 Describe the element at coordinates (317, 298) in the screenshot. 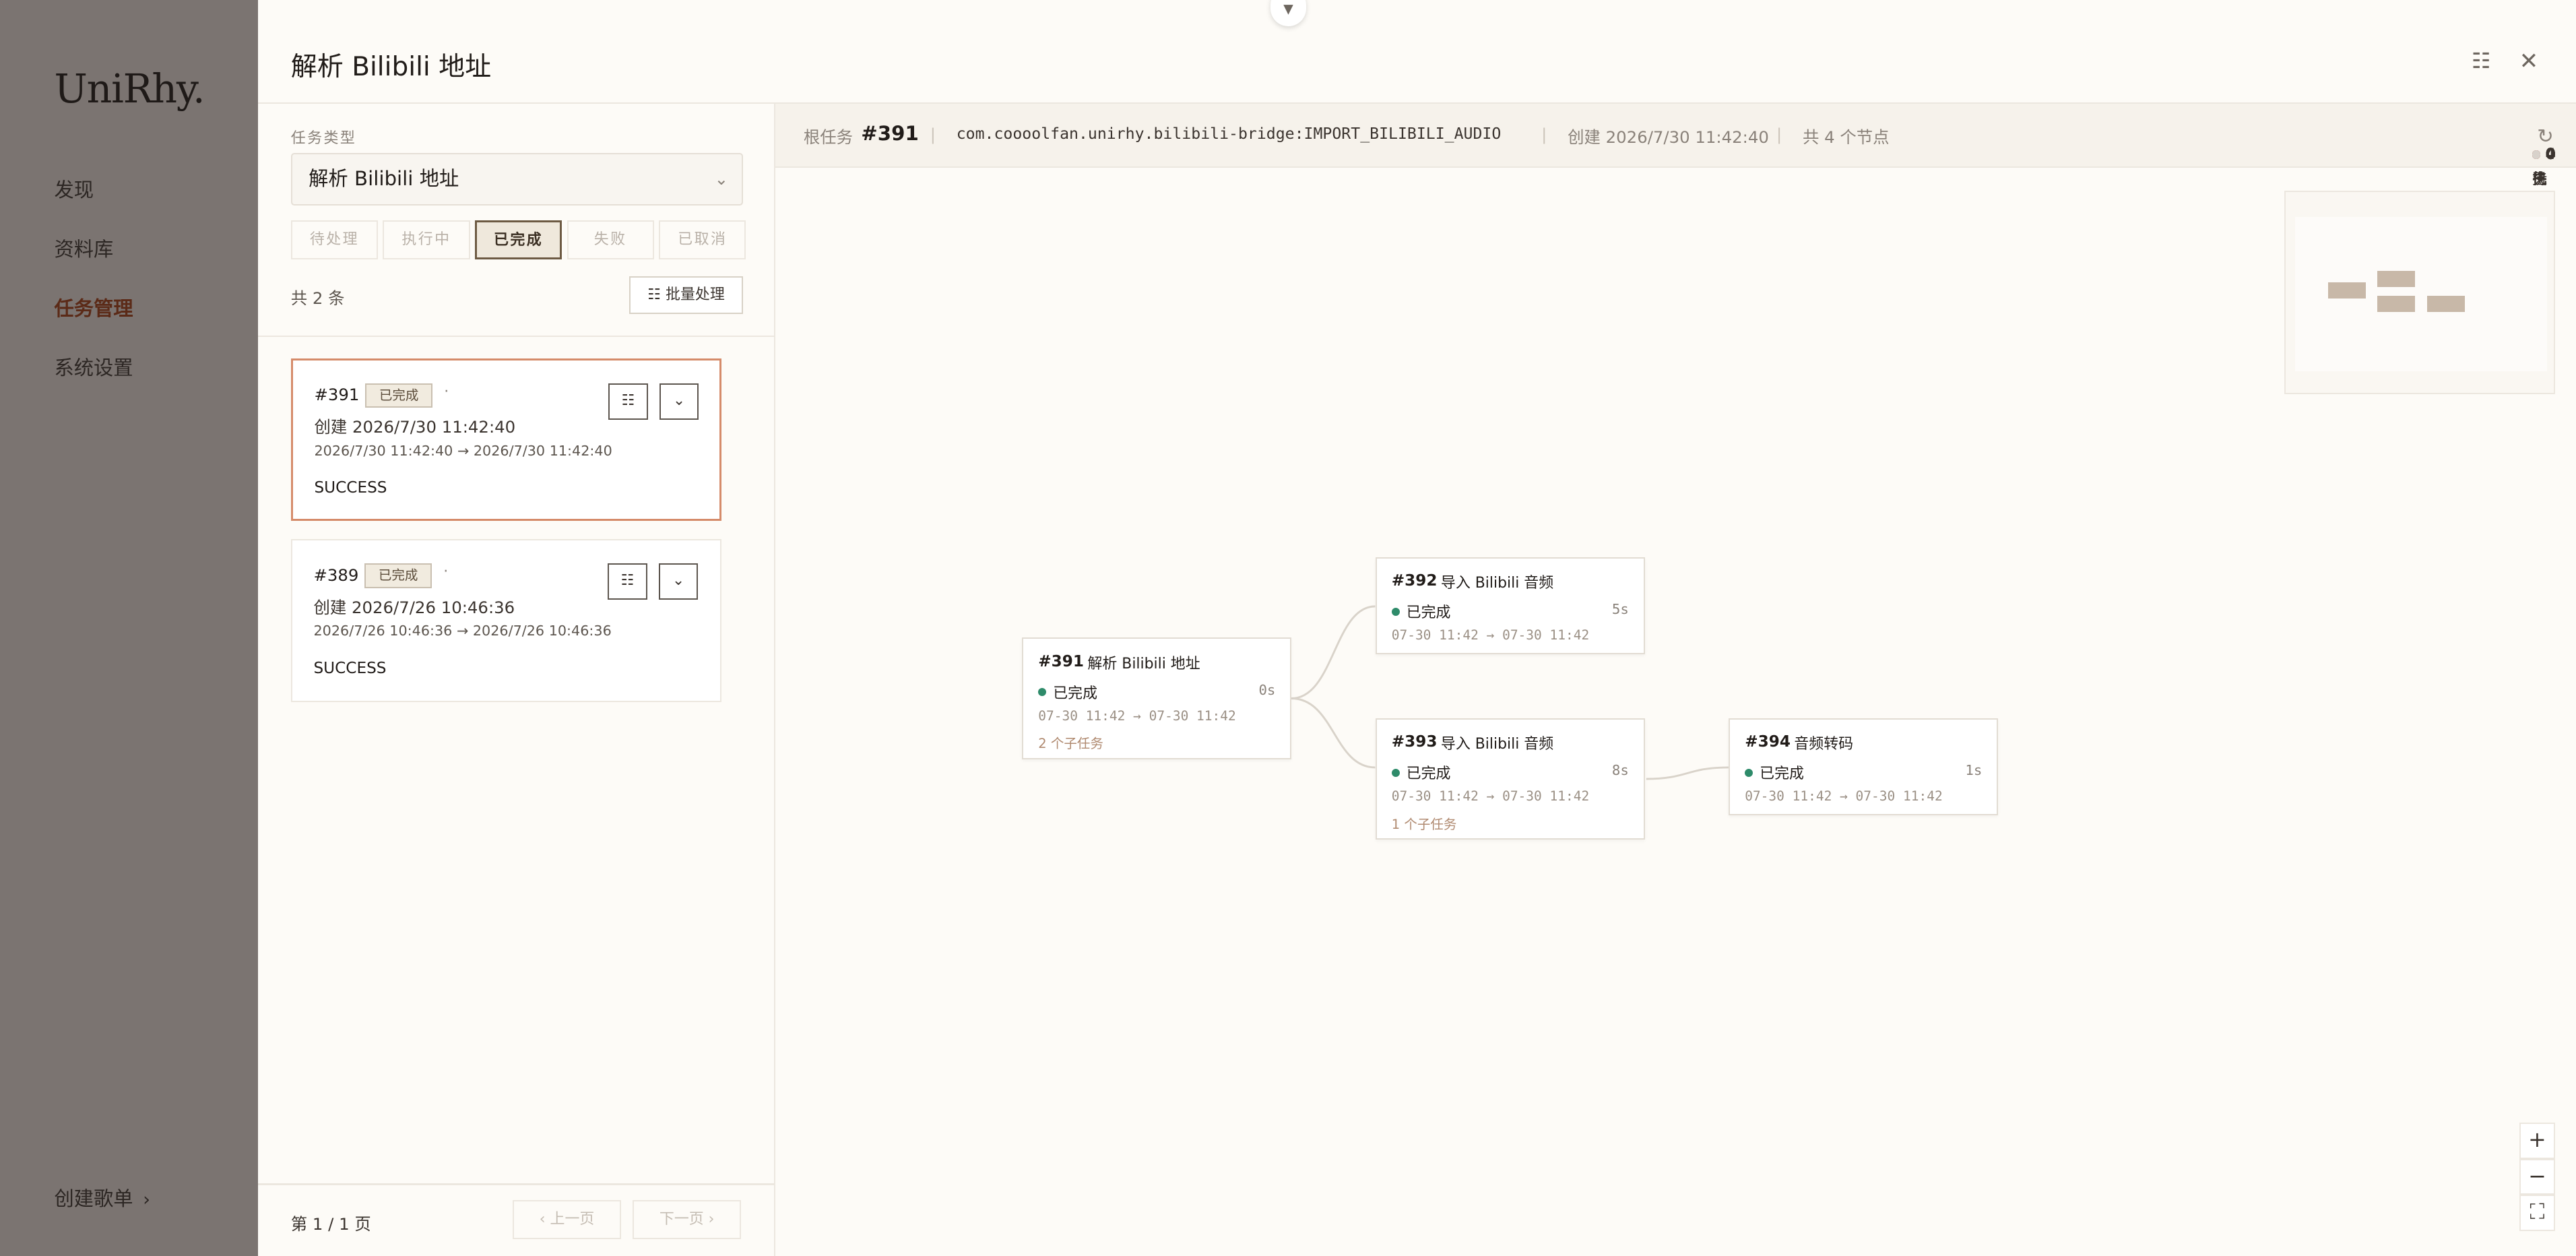

I see `task-count: 共 2 条` at that location.